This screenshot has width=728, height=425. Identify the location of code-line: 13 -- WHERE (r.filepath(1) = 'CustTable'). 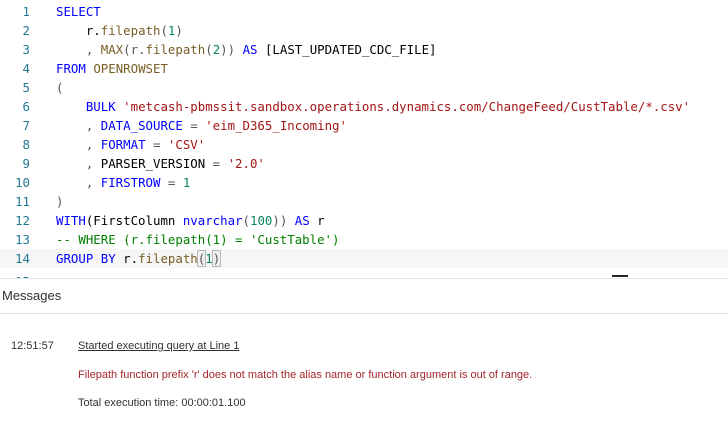
(364, 239).